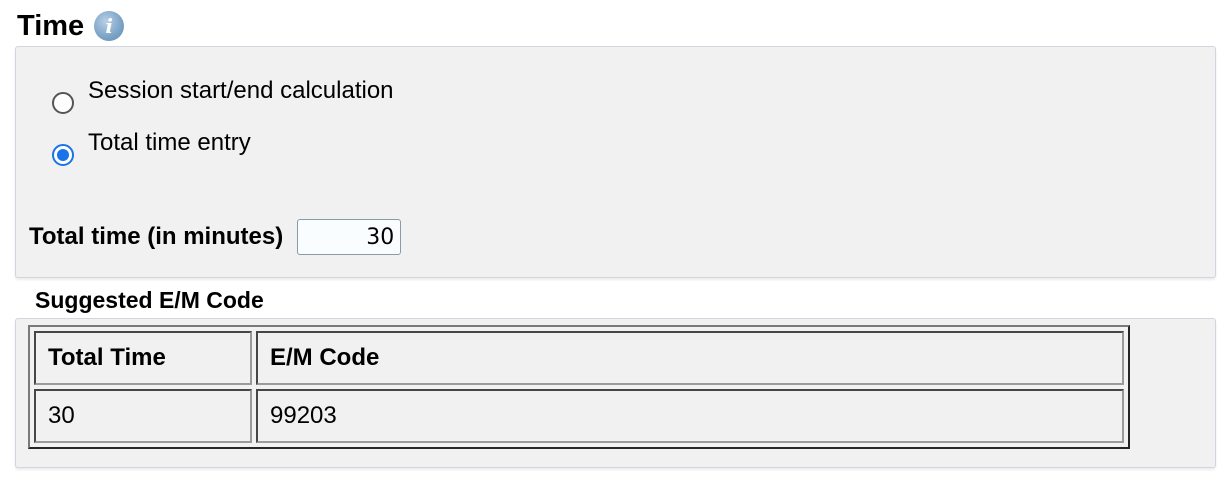 This screenshot has width=1231, height=482. Describe the element at coordinates (143, 358) in the screenshot. I see `column-header-total-time: Total Time` at that location.